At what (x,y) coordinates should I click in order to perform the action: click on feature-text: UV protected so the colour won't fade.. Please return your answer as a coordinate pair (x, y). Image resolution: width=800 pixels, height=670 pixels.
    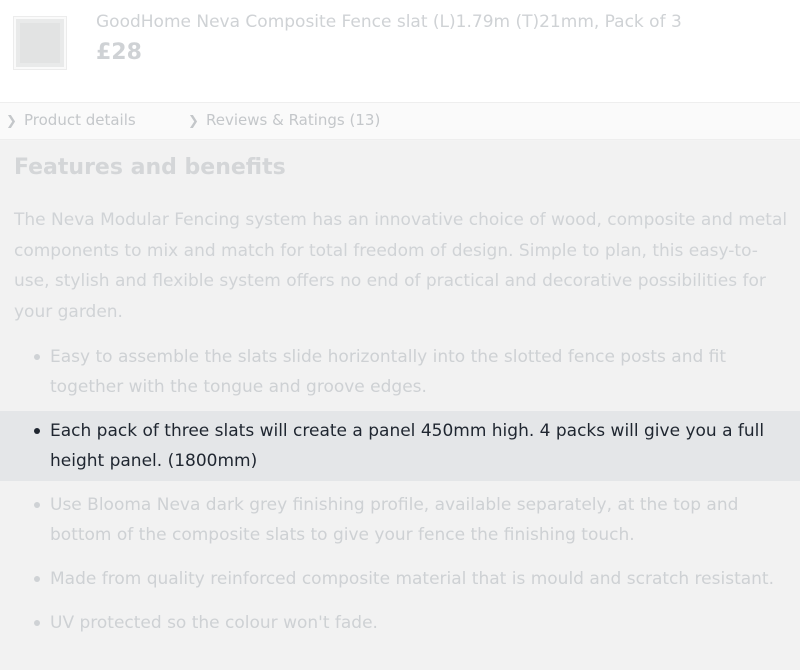
    Looking at the image, I should click on (214, 623).